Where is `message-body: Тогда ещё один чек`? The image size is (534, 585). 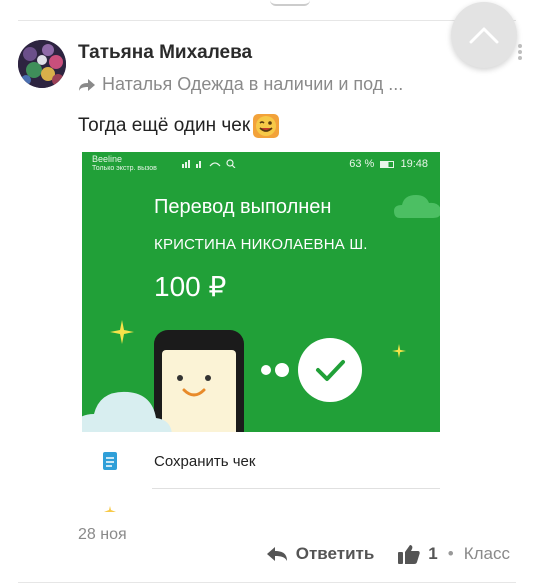
message-body: Тогда ещё один чек is located at coordinates (164, 125).